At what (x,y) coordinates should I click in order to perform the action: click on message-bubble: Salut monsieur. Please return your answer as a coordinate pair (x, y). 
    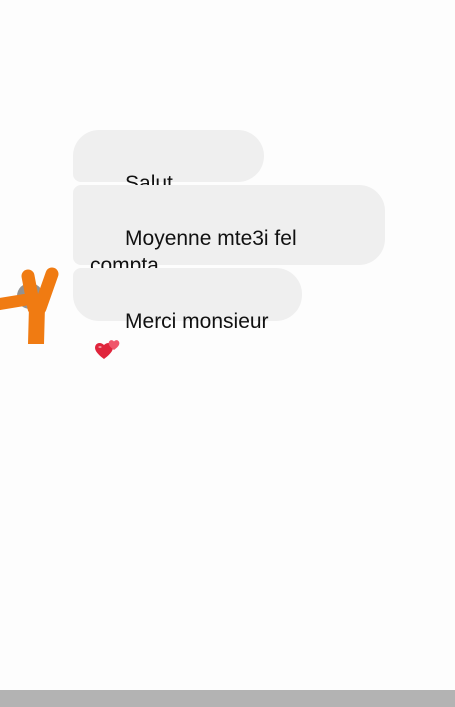
    Looking at the image, I should click on (168, 176).